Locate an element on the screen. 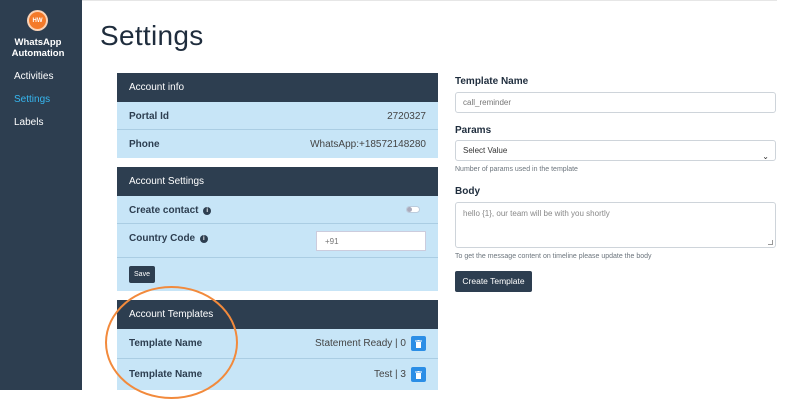 The height and width of the screenshot is (400, 800). create-template-button: Create Template is located at coordinates (493, 281).